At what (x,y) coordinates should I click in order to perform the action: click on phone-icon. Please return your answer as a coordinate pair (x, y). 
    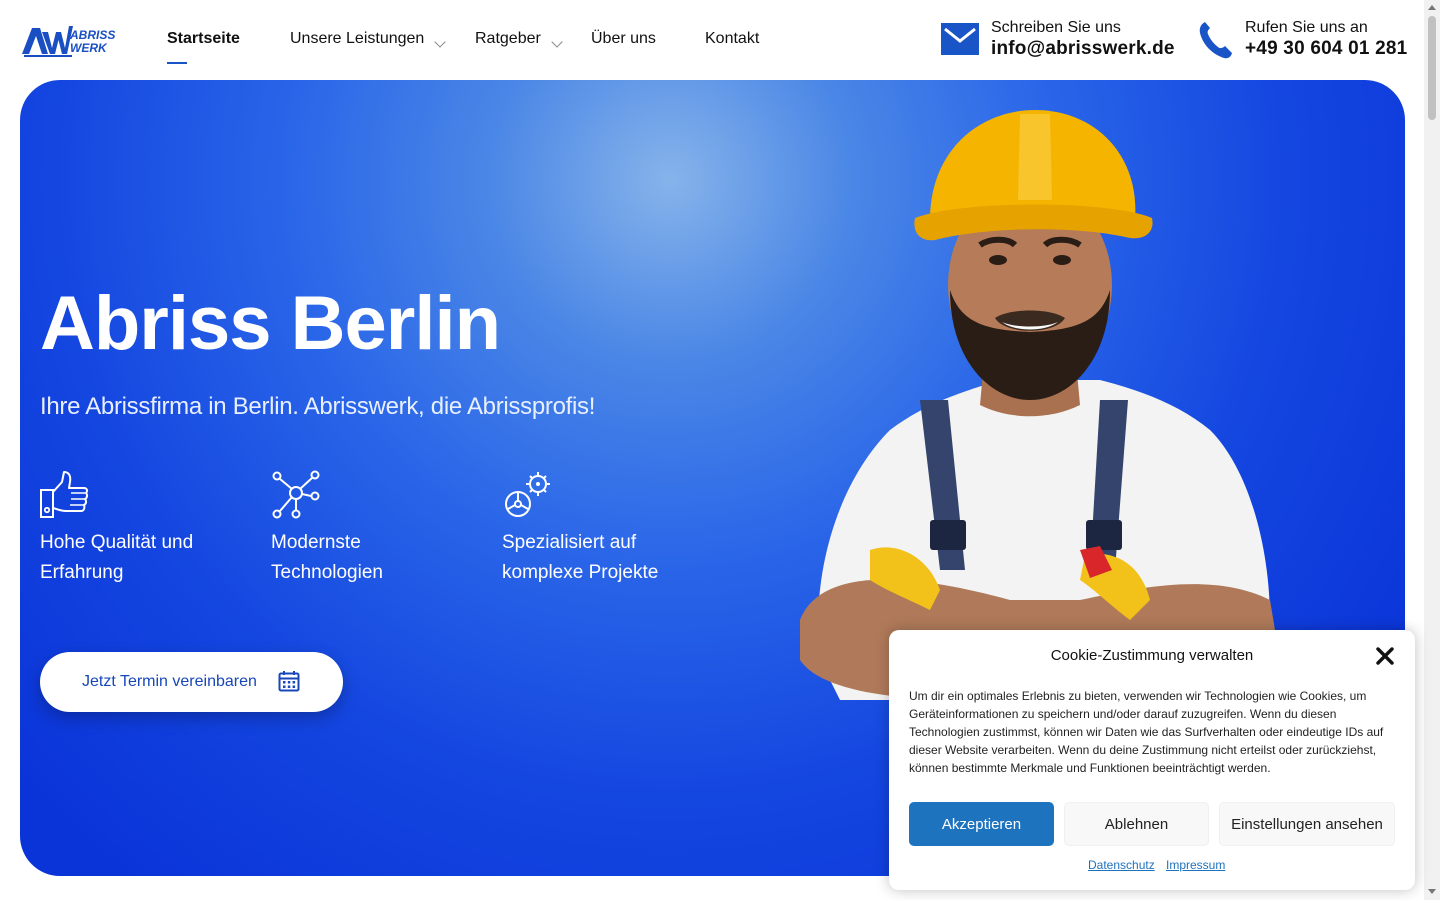
    Looking at the image, I should click on (1215, 40).